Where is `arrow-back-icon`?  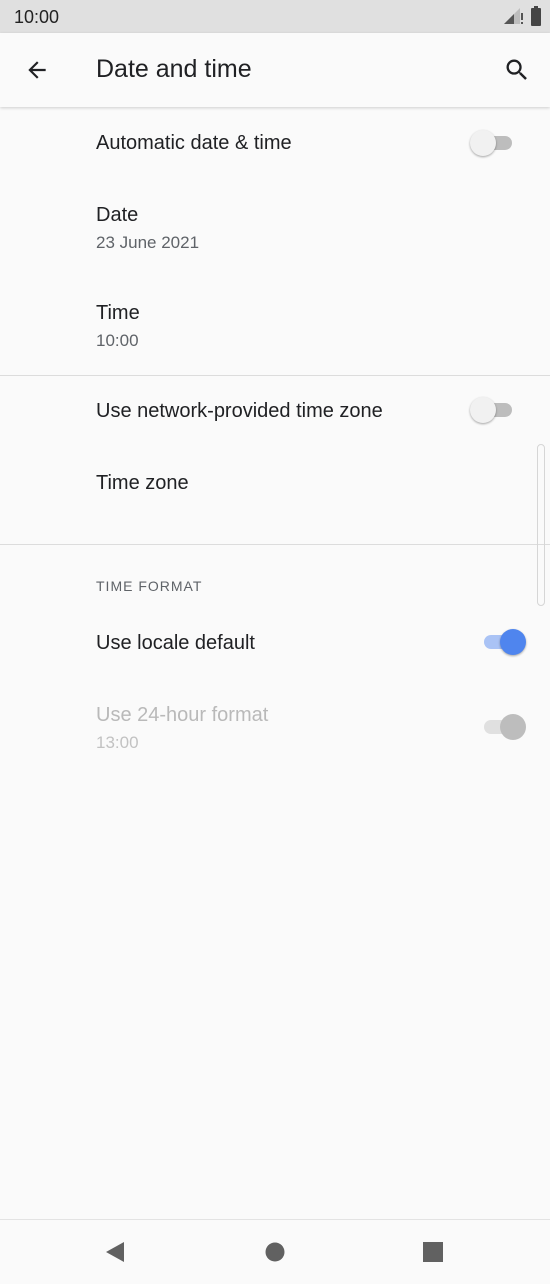
arrow-back-icon is located at coordinates (37, 70).